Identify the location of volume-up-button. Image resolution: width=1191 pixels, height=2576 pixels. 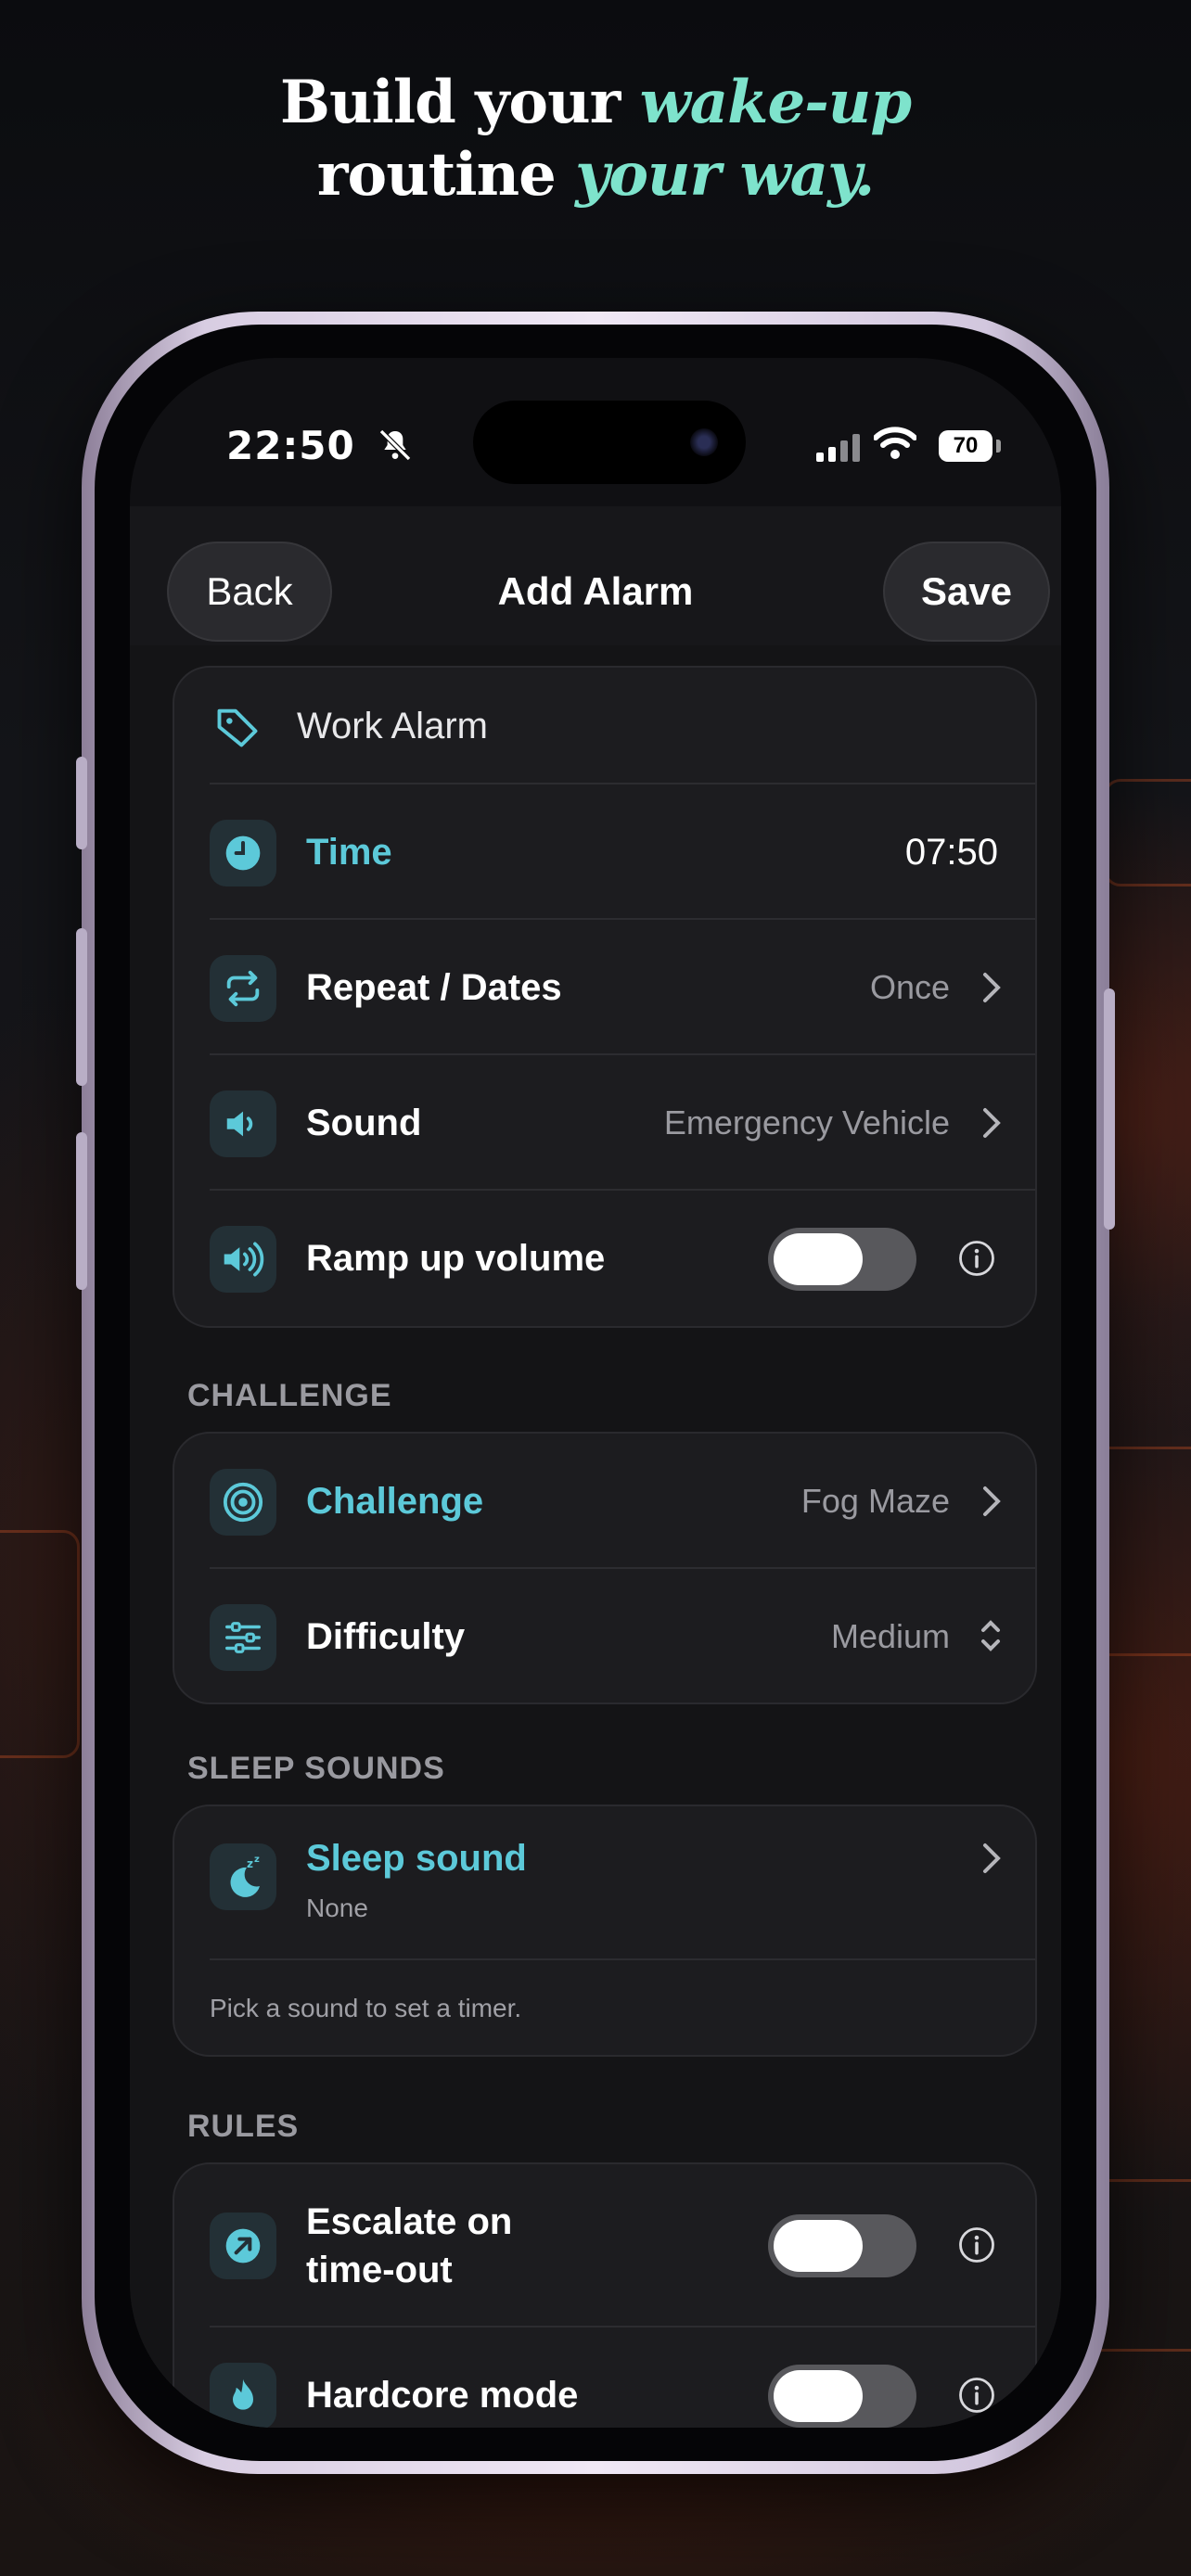
(81, 1007).